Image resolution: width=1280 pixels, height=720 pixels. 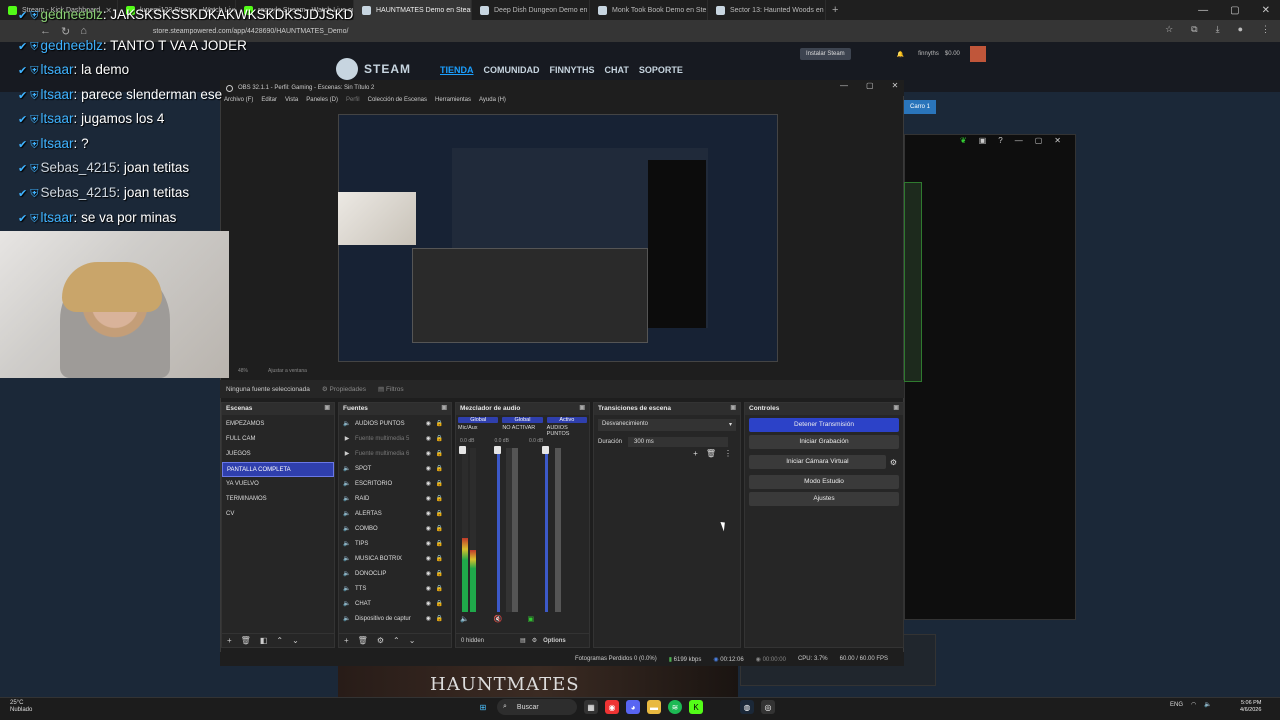 I want to click on source-item: 🔈 TTS ◉ 🔒, so click(x=395, y=588).